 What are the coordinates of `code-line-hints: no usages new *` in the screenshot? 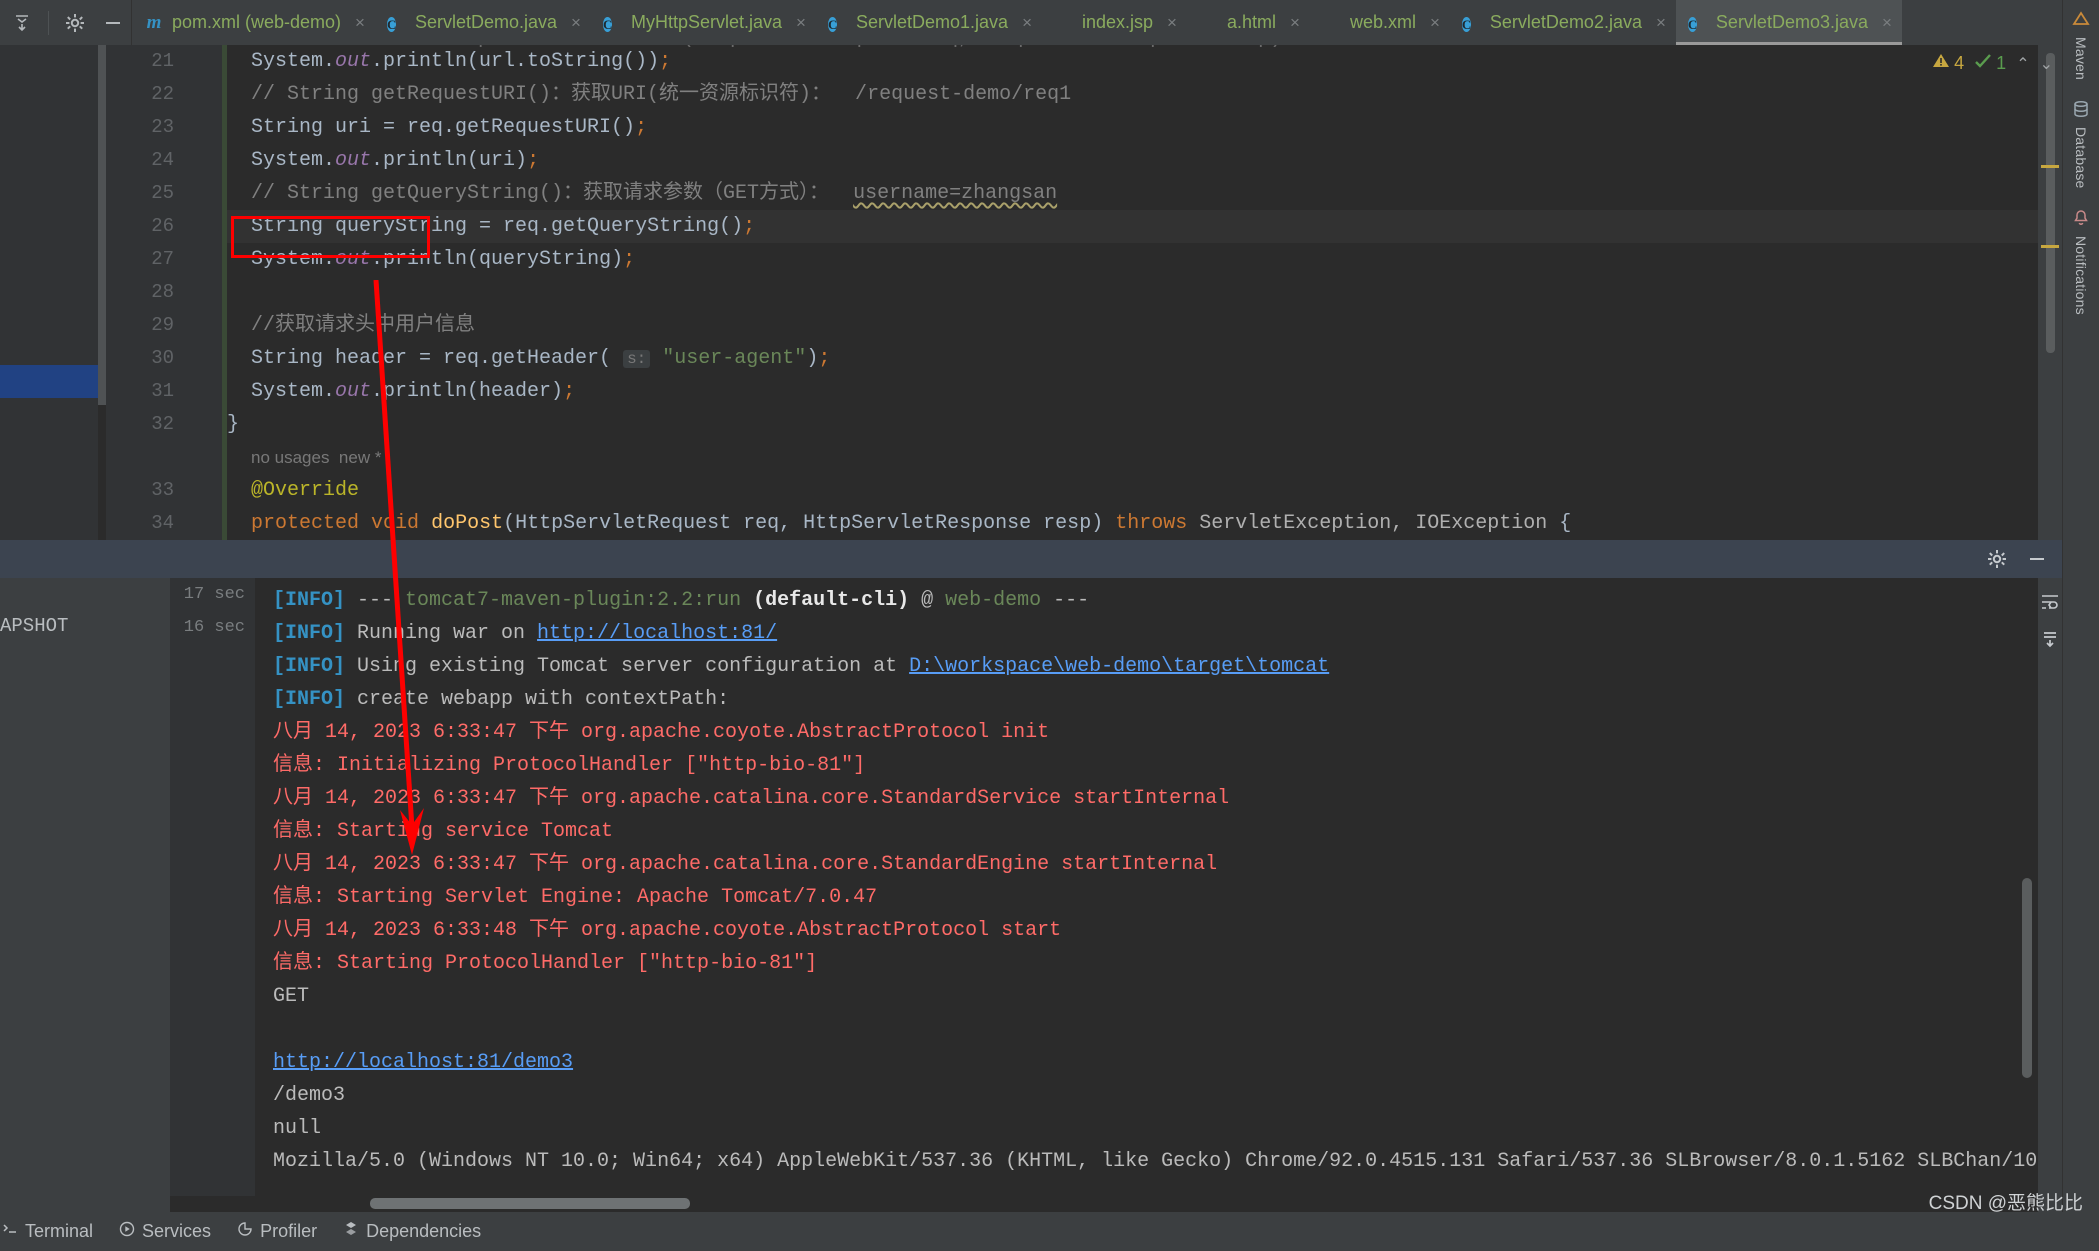 It's located at (1144, 457).